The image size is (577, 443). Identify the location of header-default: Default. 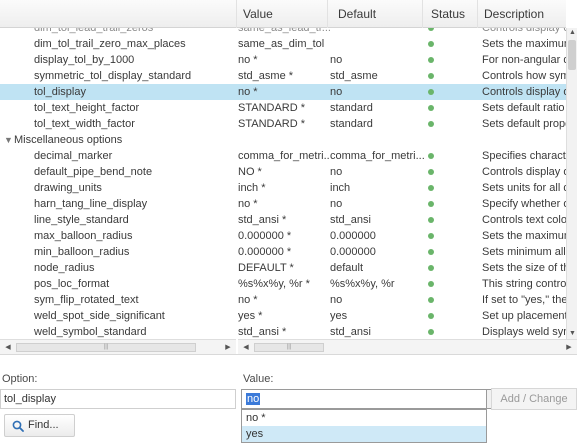
(375, 14).